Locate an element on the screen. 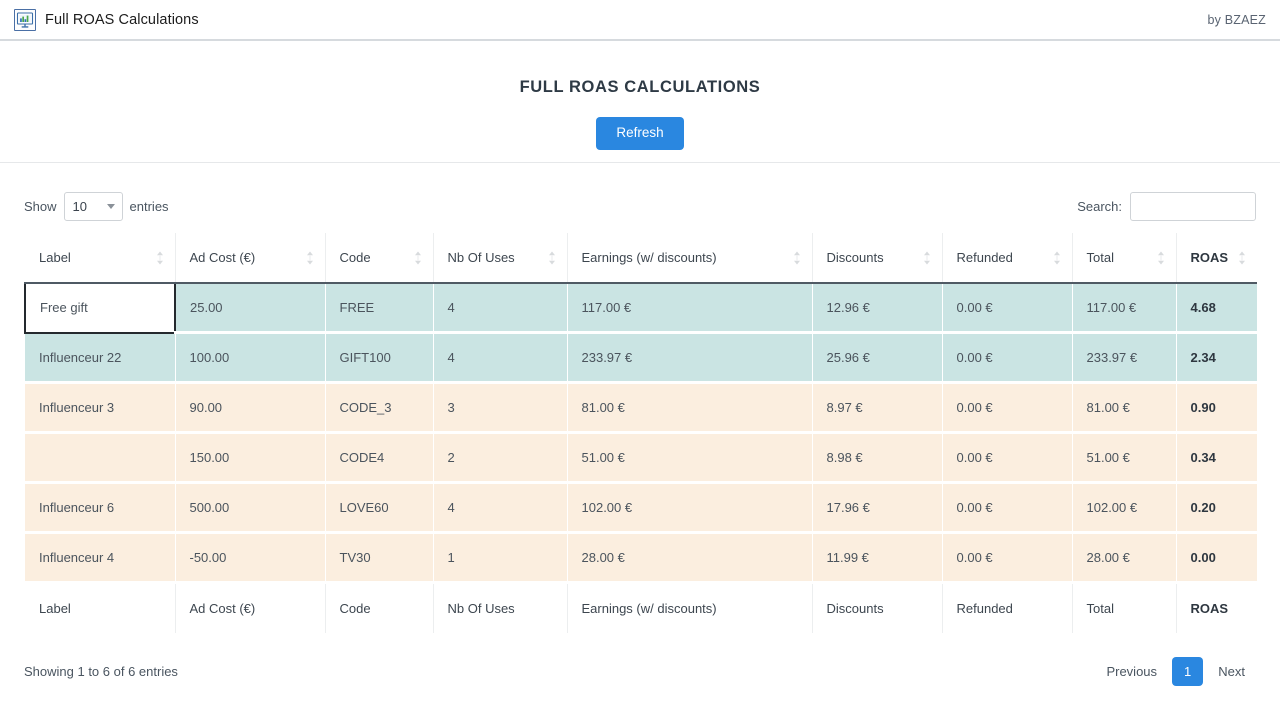 Image resolution: width=1280 pixels, height=720 pixels. cell-discounts: 17.96 € is located at coordinates (877, 508).